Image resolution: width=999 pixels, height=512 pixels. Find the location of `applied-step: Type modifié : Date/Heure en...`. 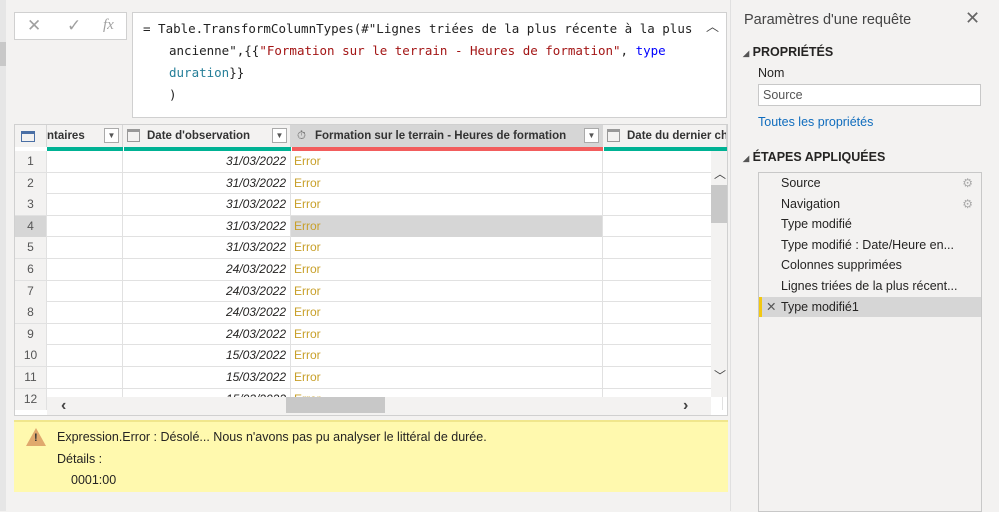

applied-step: Type modifié : Date/Heure en... is located at coordinates (870, 245).